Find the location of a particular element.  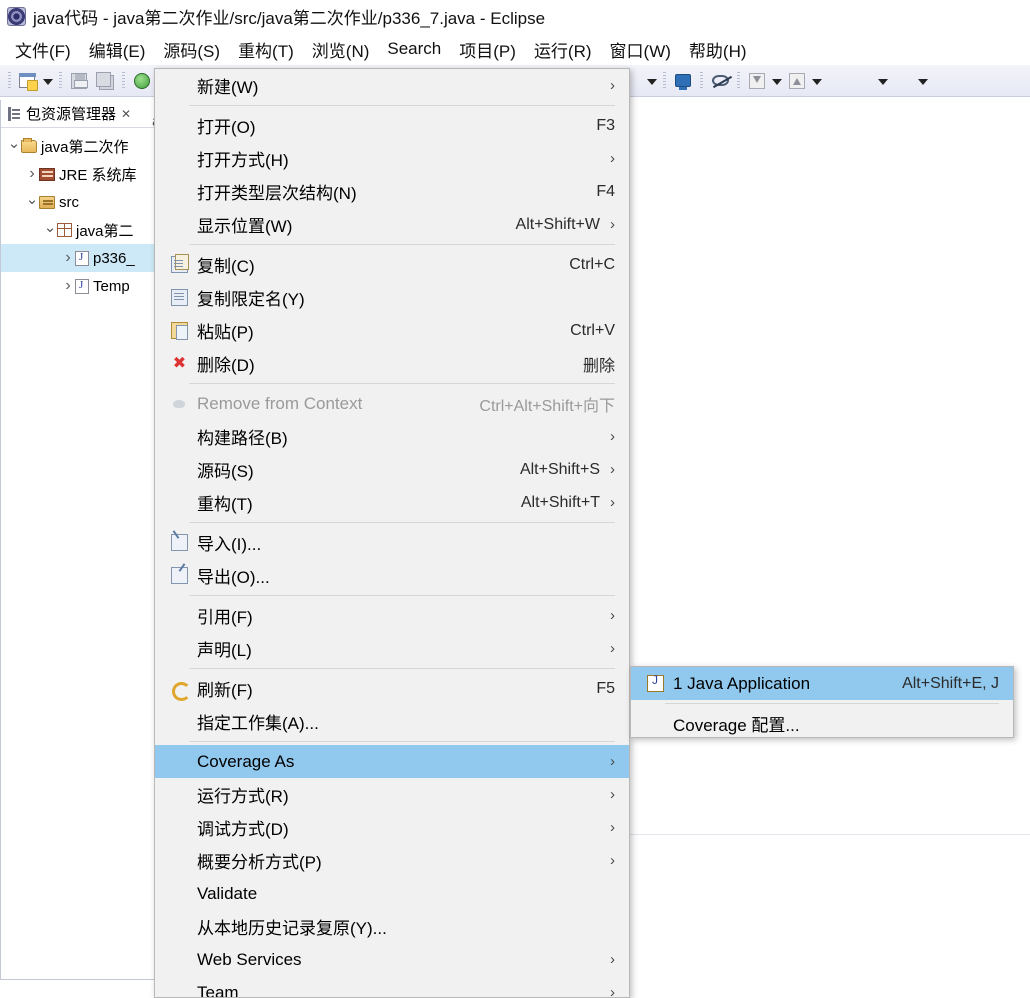

tree-item-4: p336_ is located at coordinates (79, 258).